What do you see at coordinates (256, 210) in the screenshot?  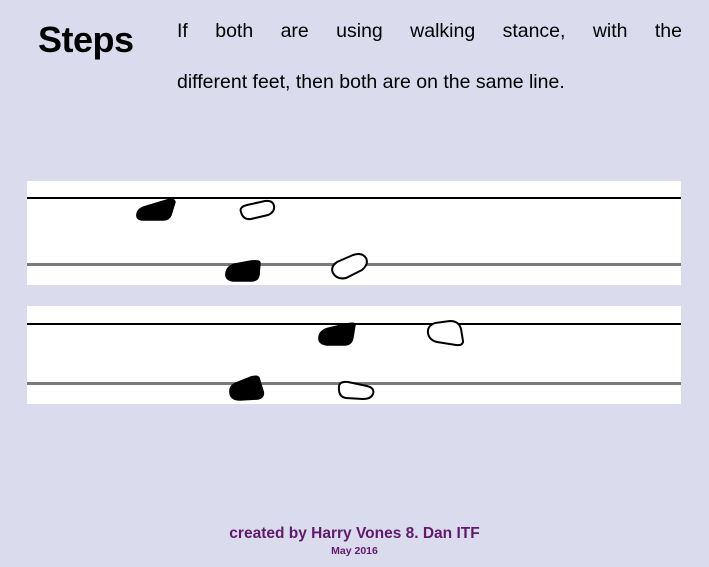 I see `panel-1-right-partner-front-foot` at bounding box center [256, 210].